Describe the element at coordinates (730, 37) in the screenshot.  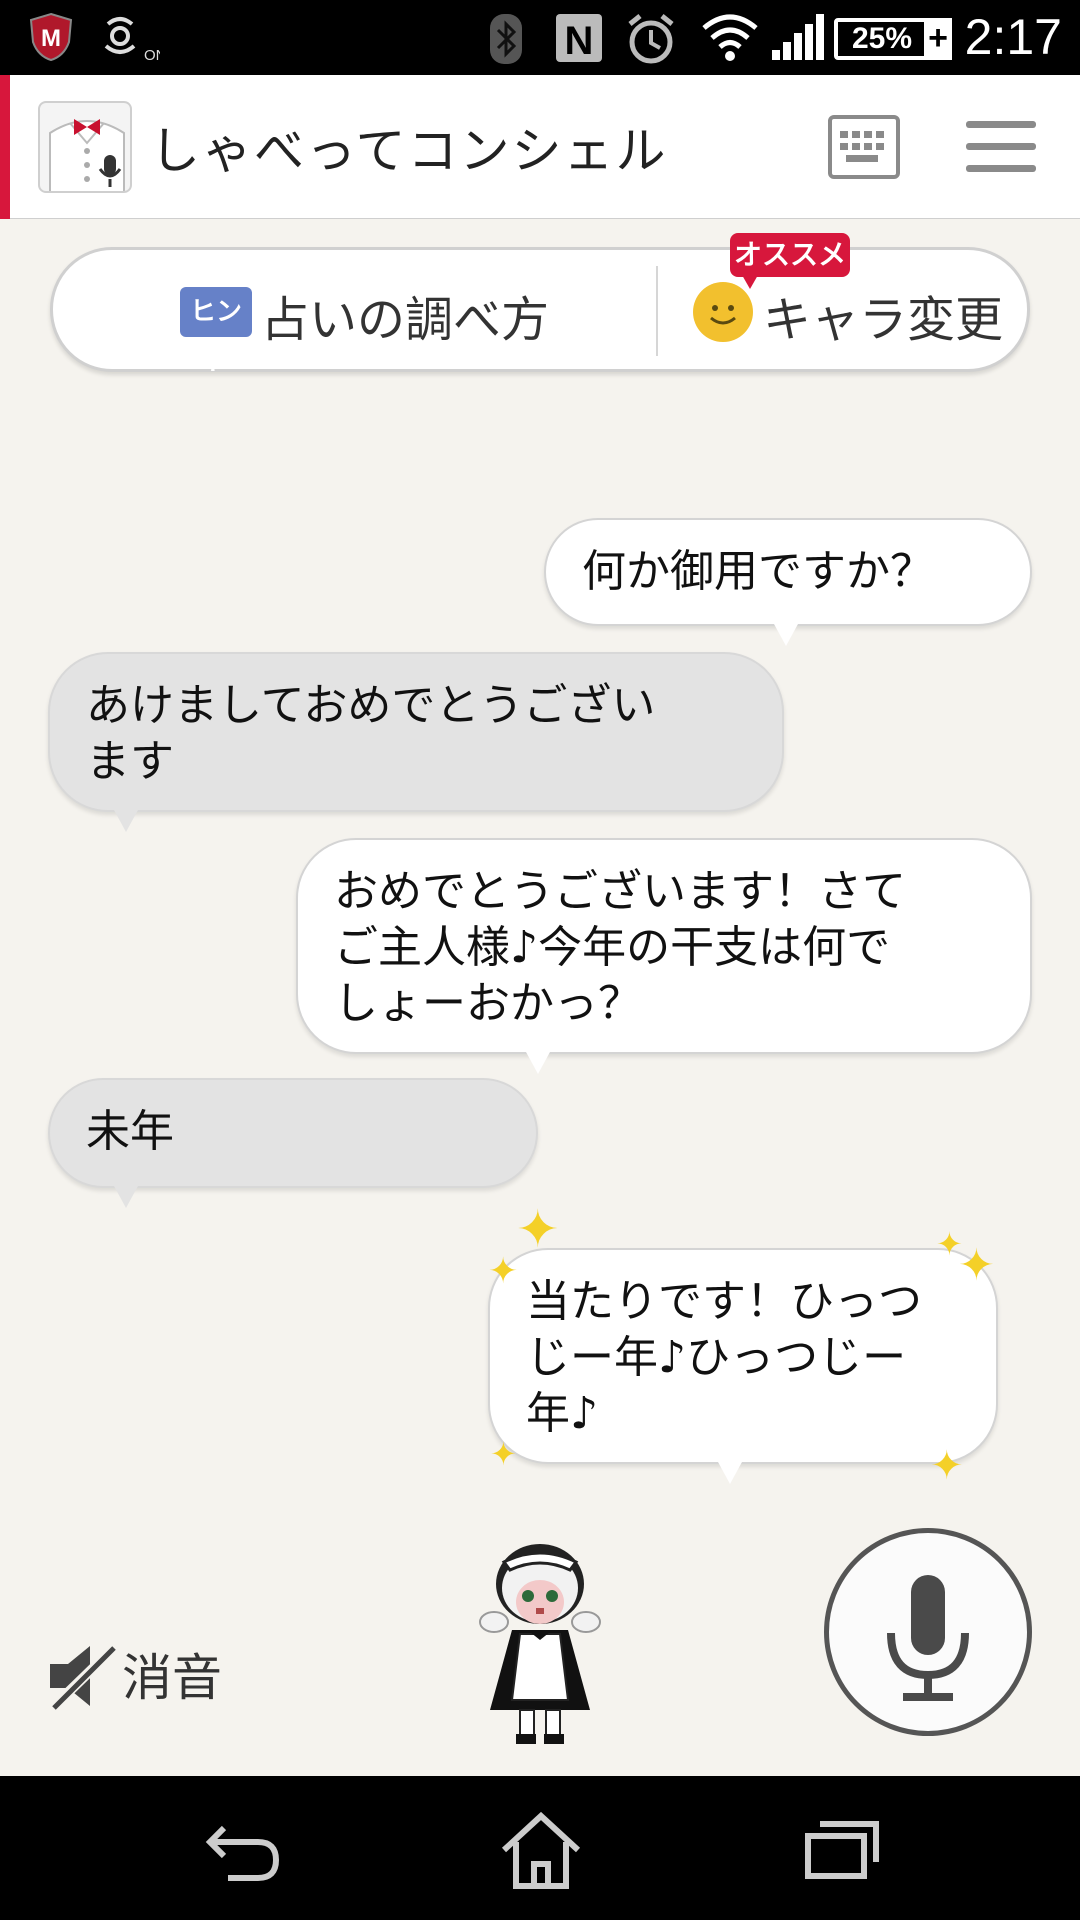
I see `wifi-icon` at that location.